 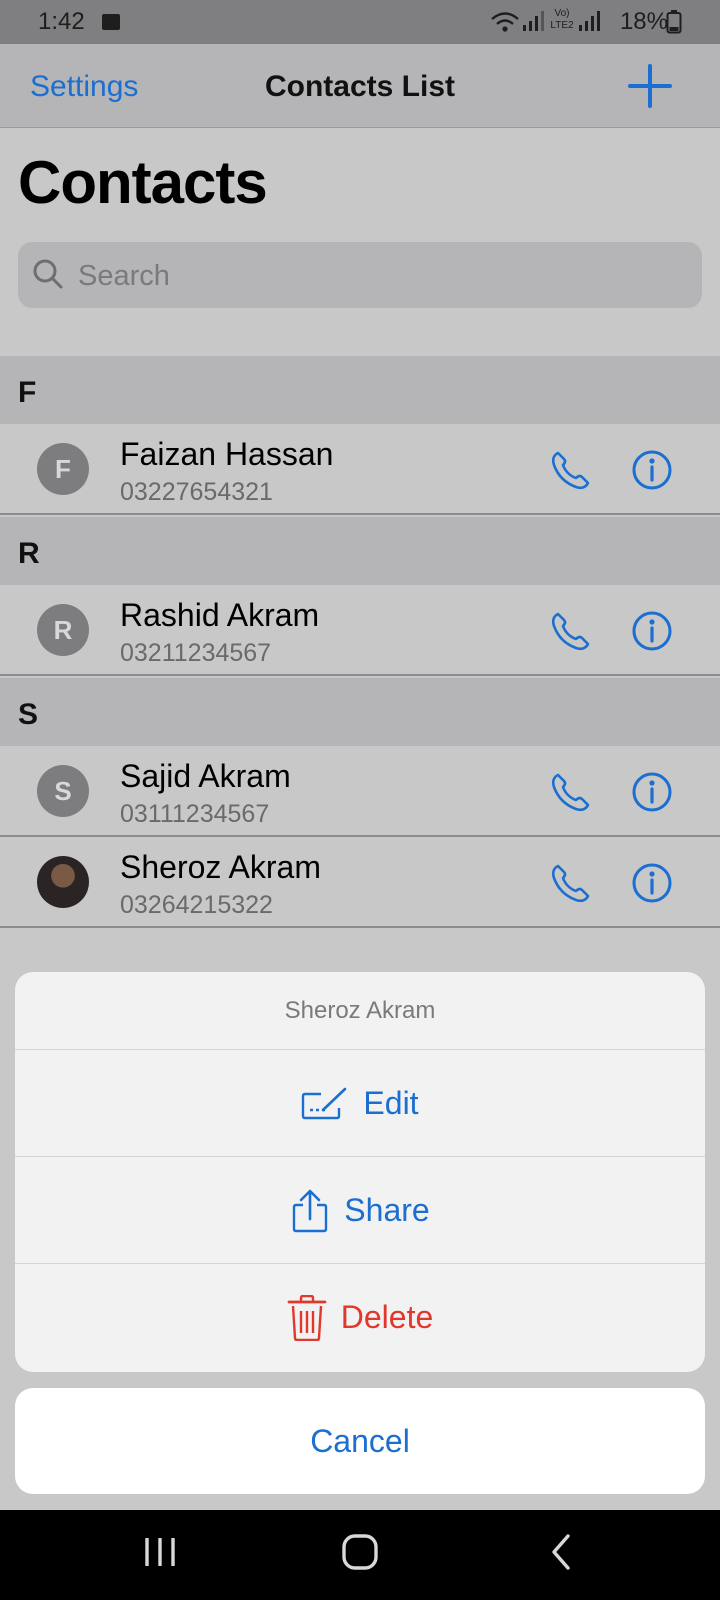 I want to click on avatar: S, so click(x=63, y=791).